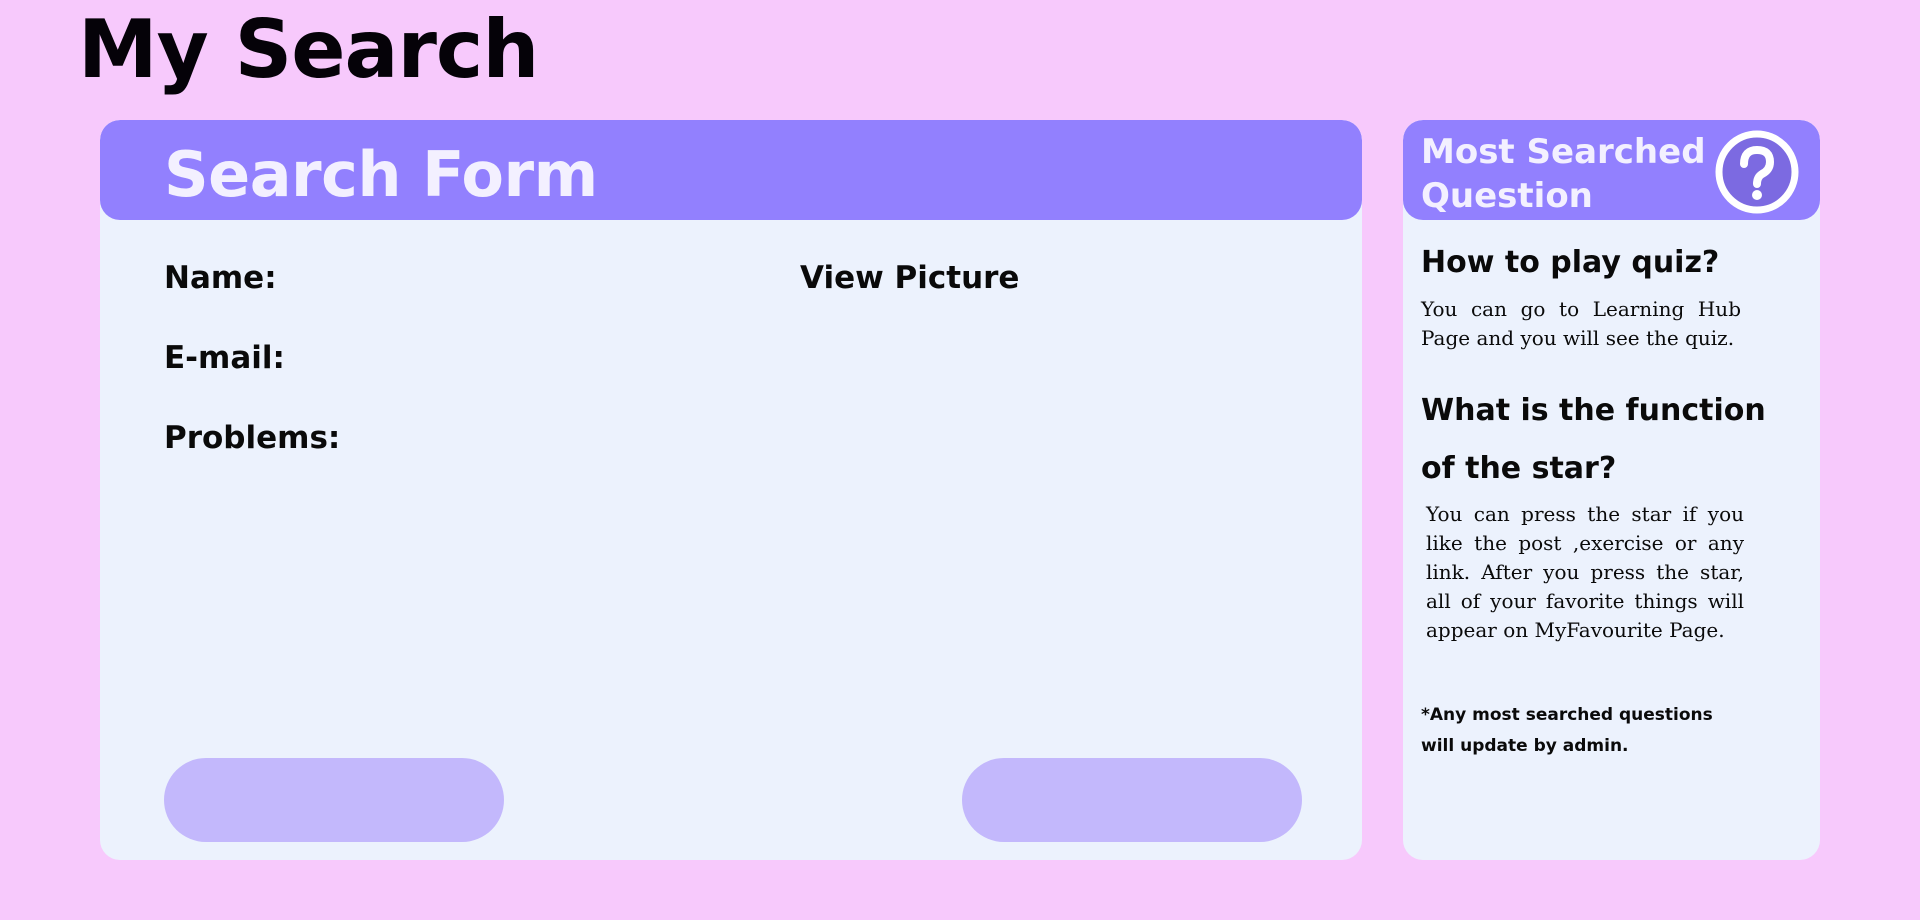 The width and height of the screenshot is (1920, 920). Describe the element at coordinates (1593, 439) in the screenshot. I see `question-title: What is the function of the star?` at that location.